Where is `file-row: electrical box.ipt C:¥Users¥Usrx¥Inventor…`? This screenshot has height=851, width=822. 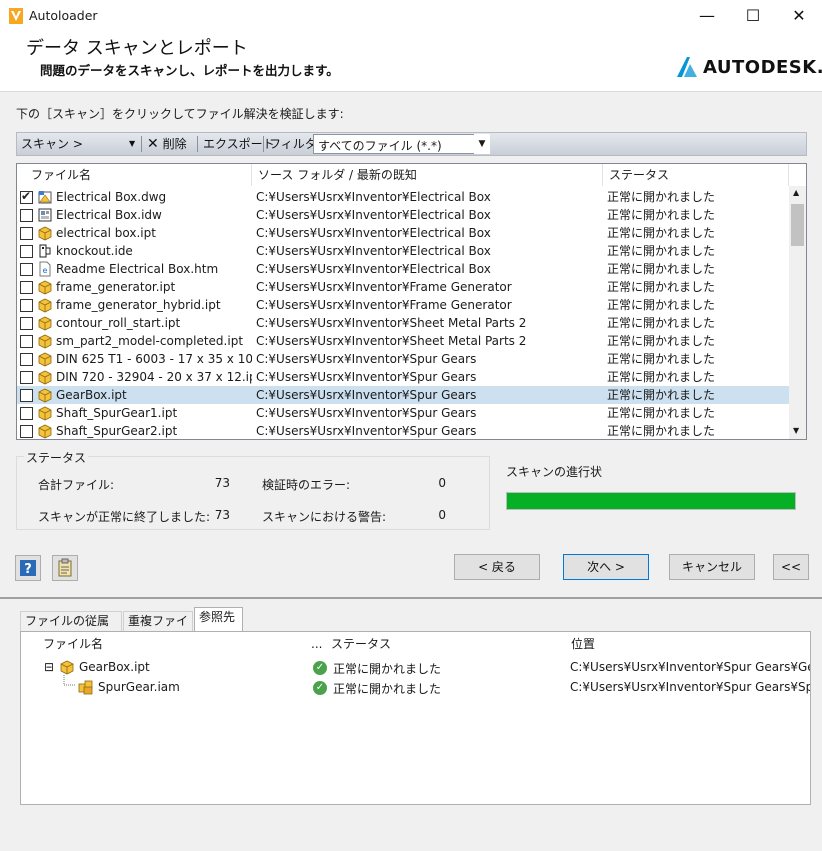
file-row: electrical box.ipt C:¥Users¥Usrx¥Inventor… is located at coordinates (403, 233).